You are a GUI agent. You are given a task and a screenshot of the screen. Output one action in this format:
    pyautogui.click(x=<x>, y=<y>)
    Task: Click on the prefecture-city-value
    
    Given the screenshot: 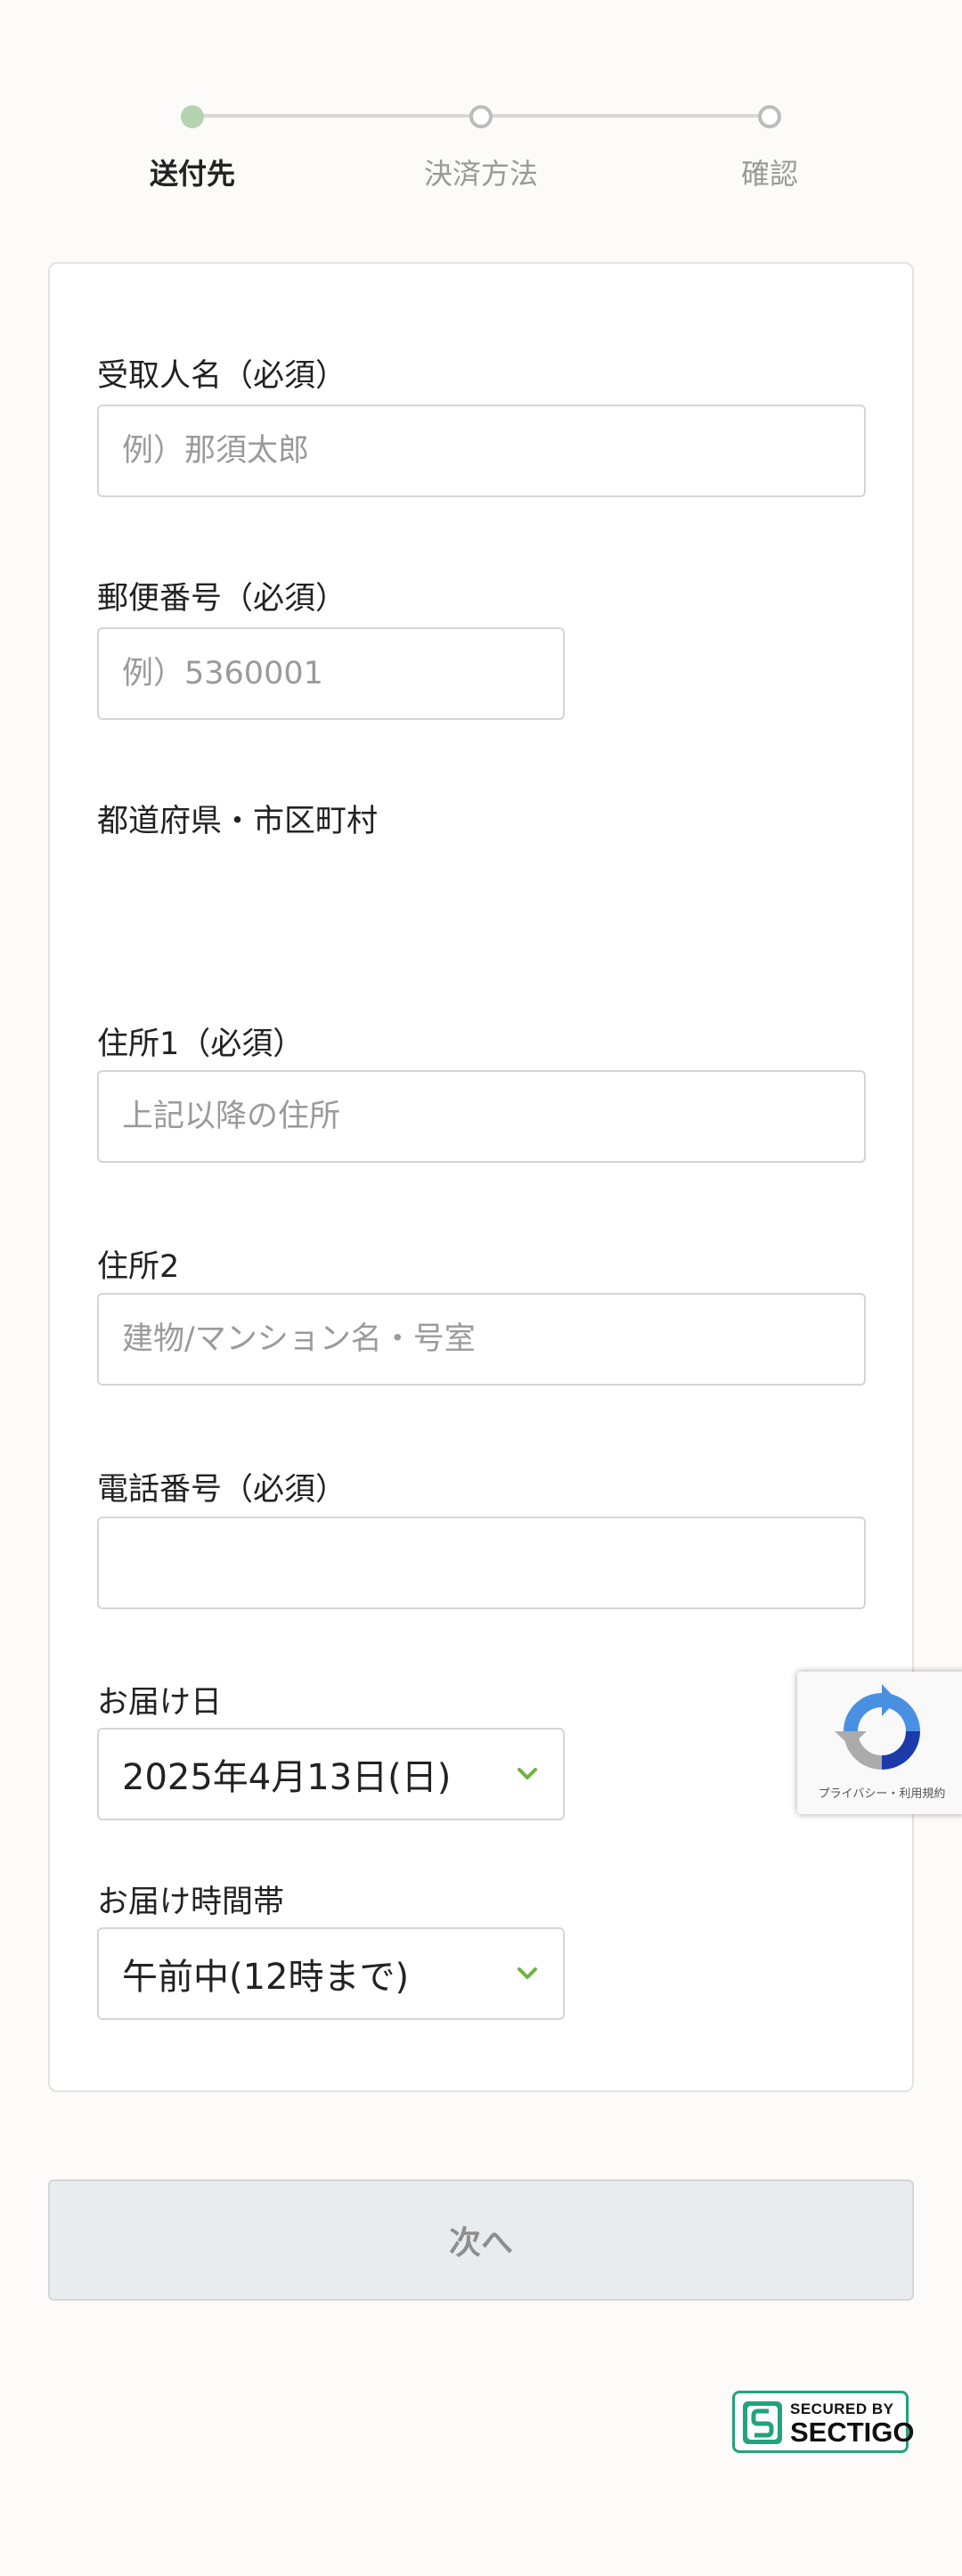 What is the action you would take?
    pyautogui.click(x=481, y=899)
    